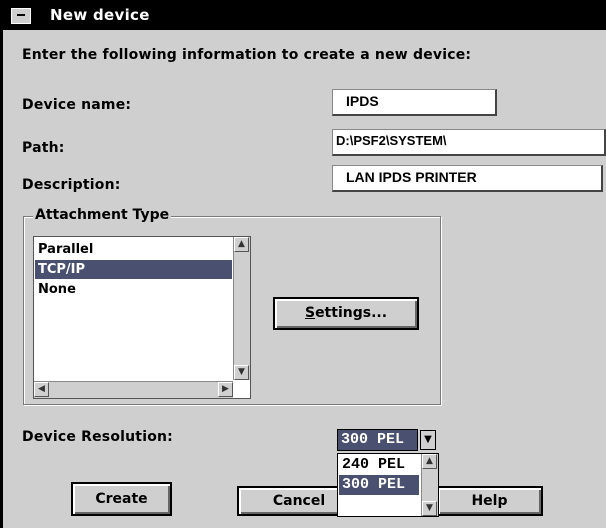 This screenshot has height=528, width=606. I want to click on description-value: LAN IPDS PRINTER, so click(411, 177).